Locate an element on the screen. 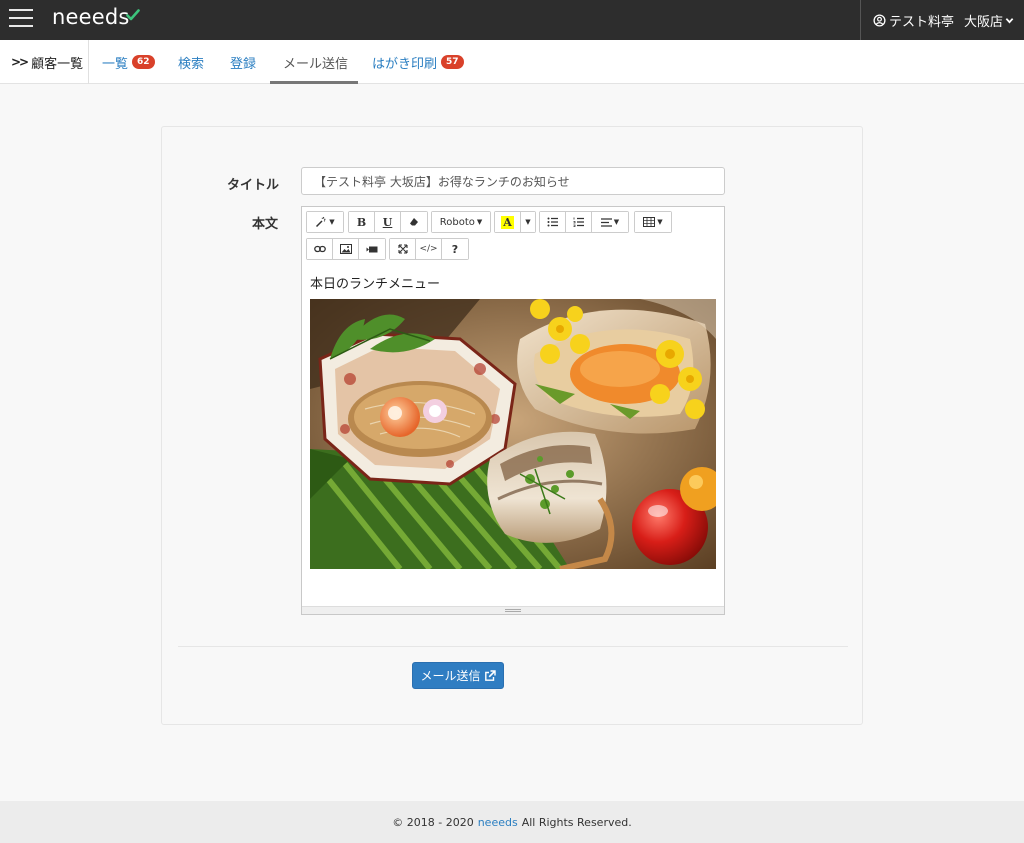 The height and width of the screenshot is (843, 1024). bullet-list-icon is located at coordinates (552, 222).